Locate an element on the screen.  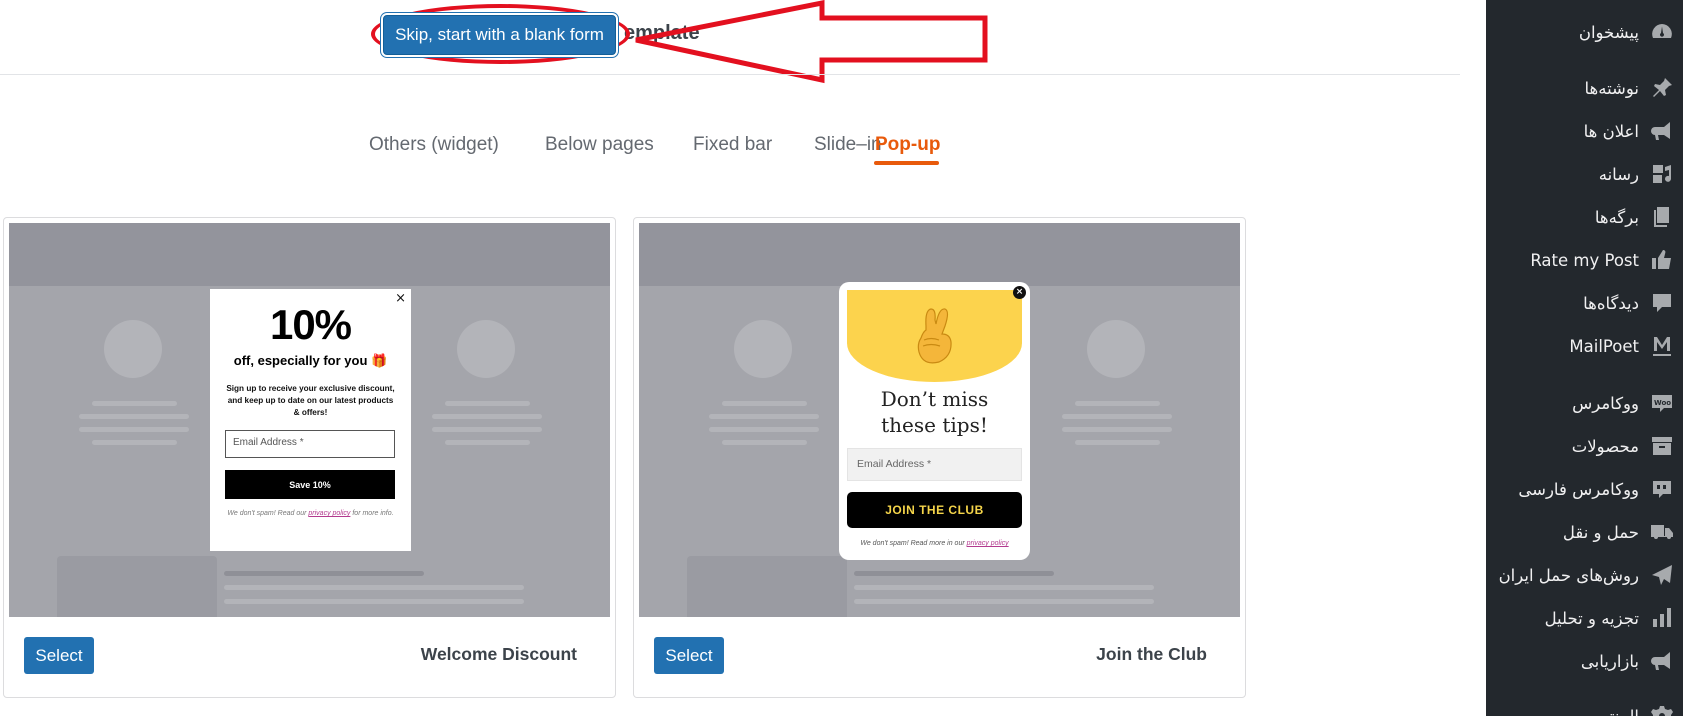
sidebar-item-rate-my-post: Rate my Post is located at coordinates (1584, 260).